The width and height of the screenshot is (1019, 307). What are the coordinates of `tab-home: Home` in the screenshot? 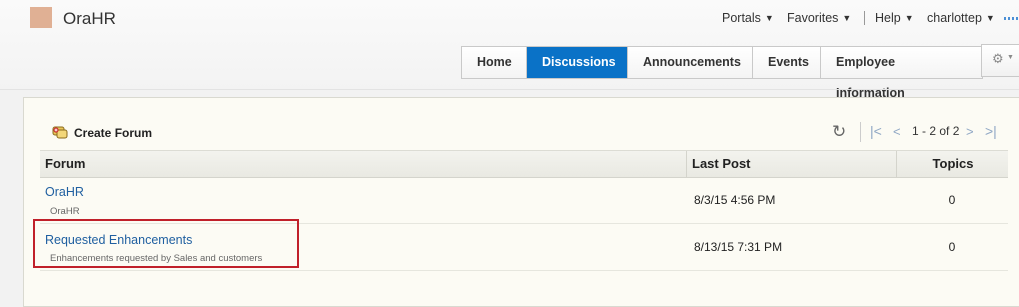 It's located at (494, 62).